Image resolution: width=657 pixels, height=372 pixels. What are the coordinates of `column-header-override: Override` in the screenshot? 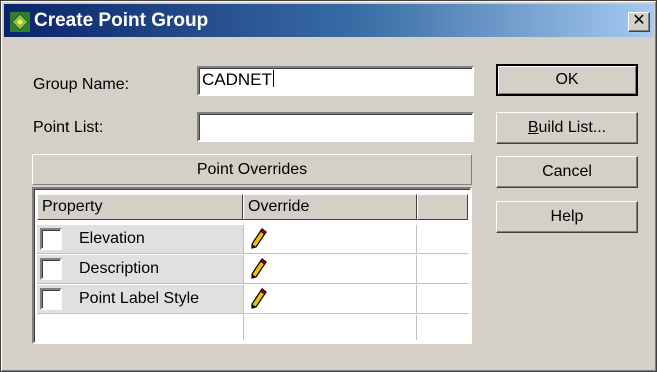 It's located at (330, 207).